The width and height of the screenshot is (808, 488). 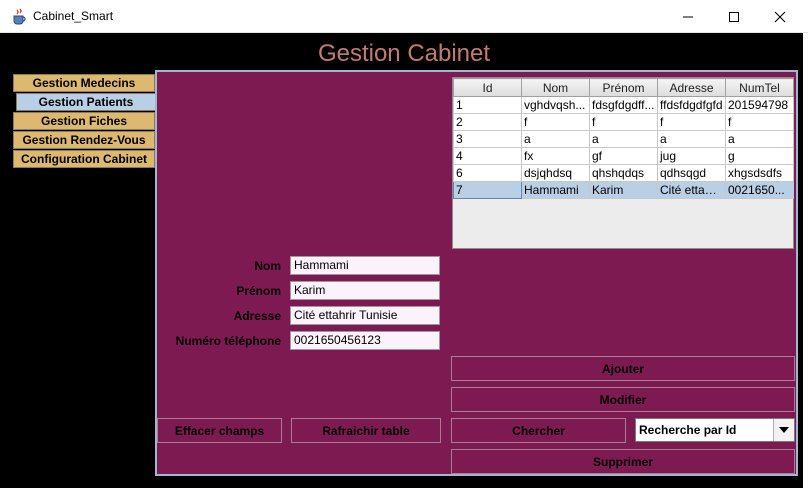 I want to click on rafraichir-table-button: Rafraichir table, so click(x=366, y=430).